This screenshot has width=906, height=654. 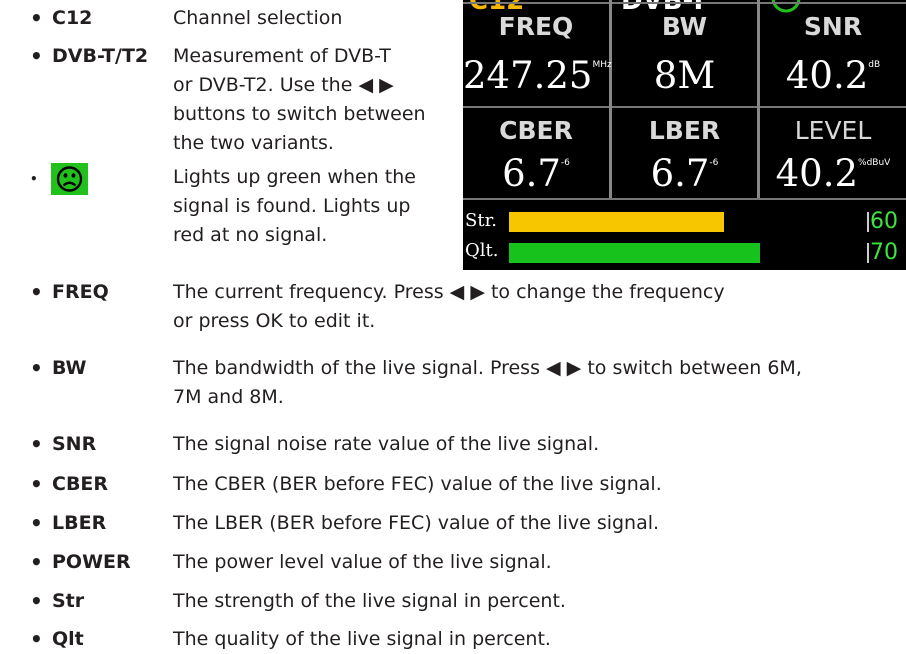 I want to click on desc-line: 7M and 8M., so click(x=228, y=397).